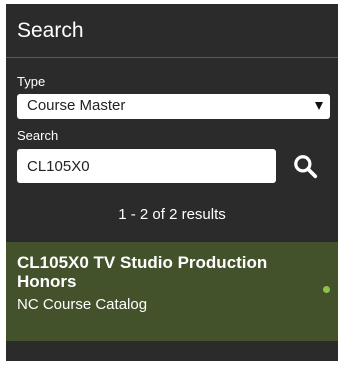  I want to click on result-source: NC Course Catalog, so click(82, 304).